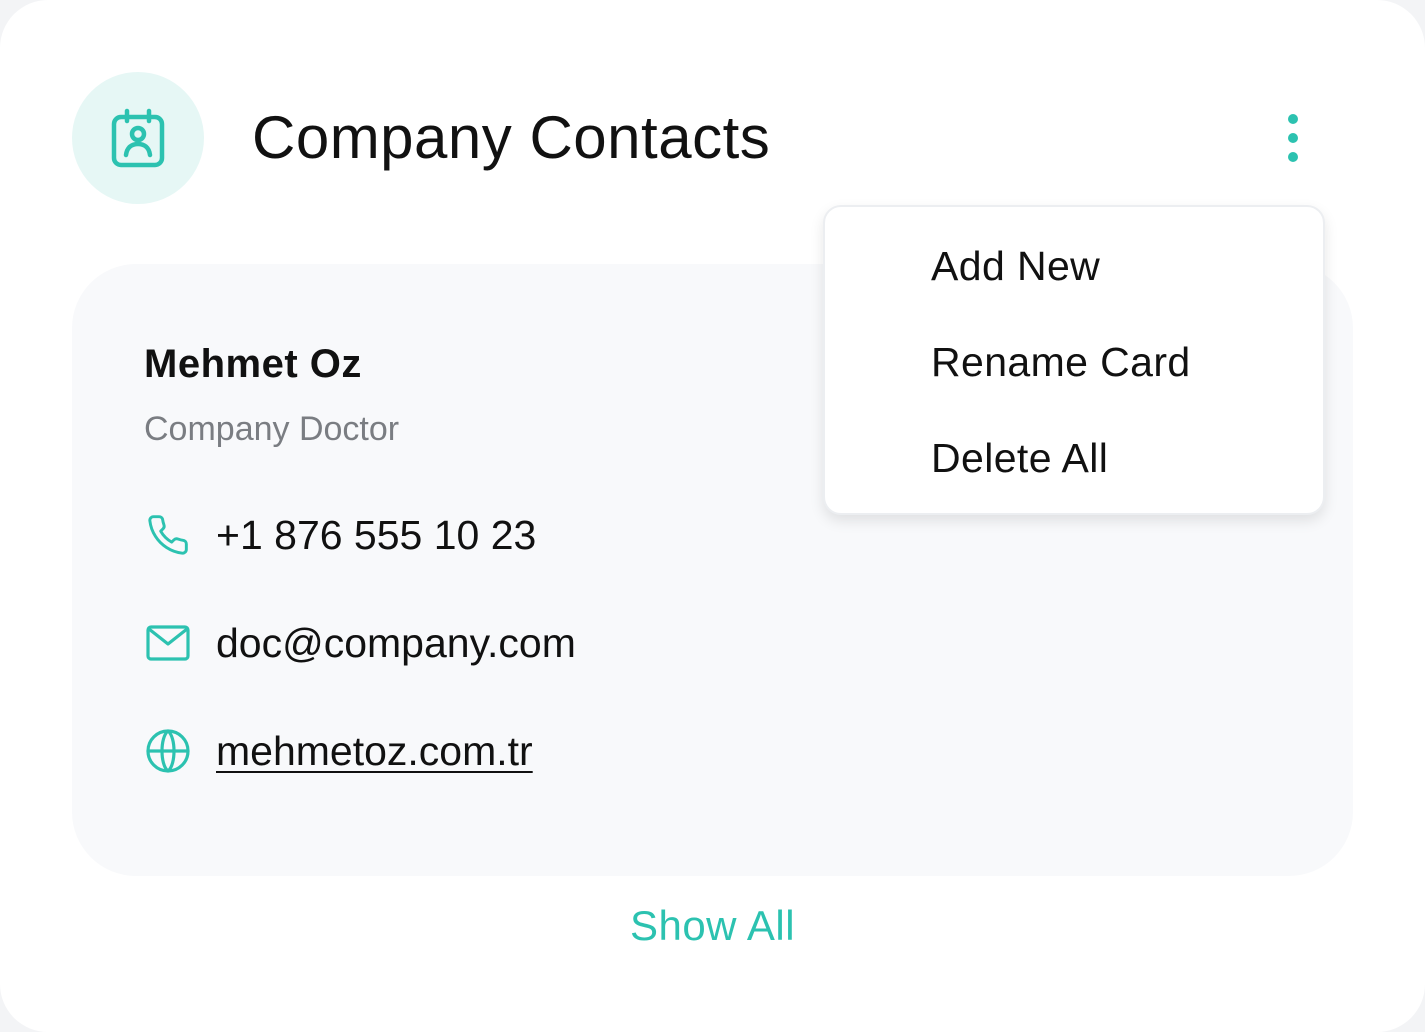 Image resolution: width=1425 pixels, height=1032 pixels. What do you see at coordinates (253, 364) in the screenshot?
I see `contact-name: Mehmet Oz` at bounding box center [253, 364].